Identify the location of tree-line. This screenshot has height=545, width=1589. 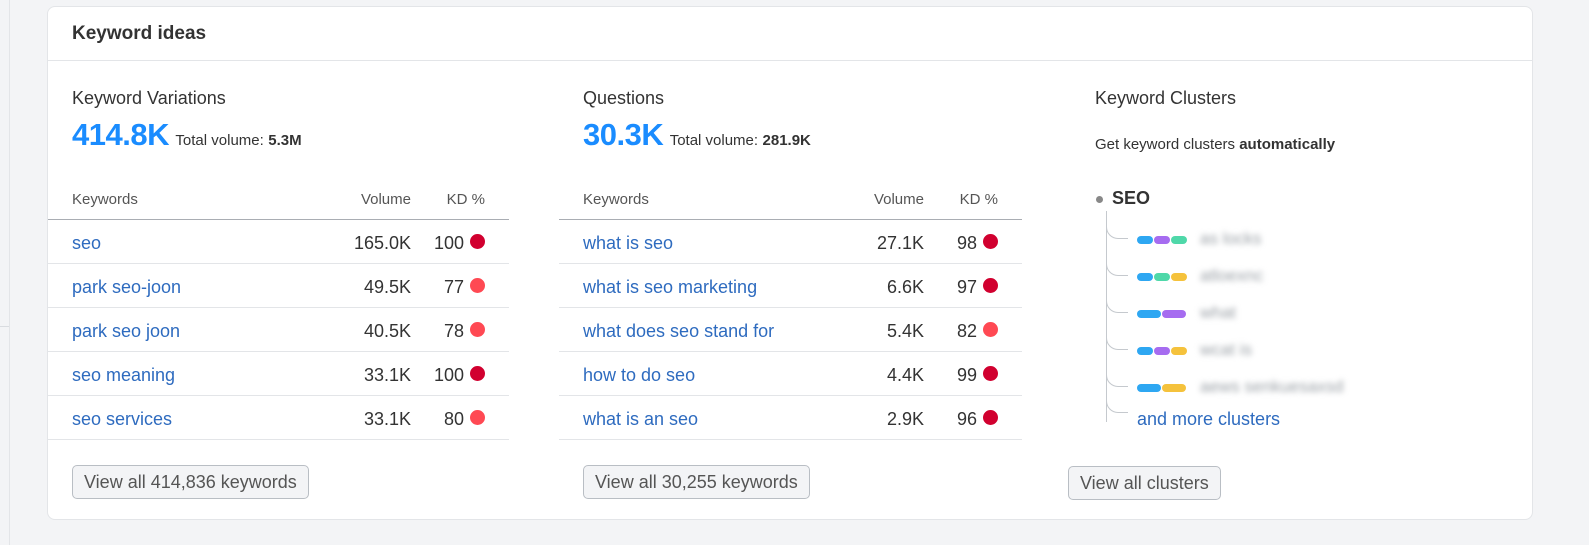
(1106, 316).